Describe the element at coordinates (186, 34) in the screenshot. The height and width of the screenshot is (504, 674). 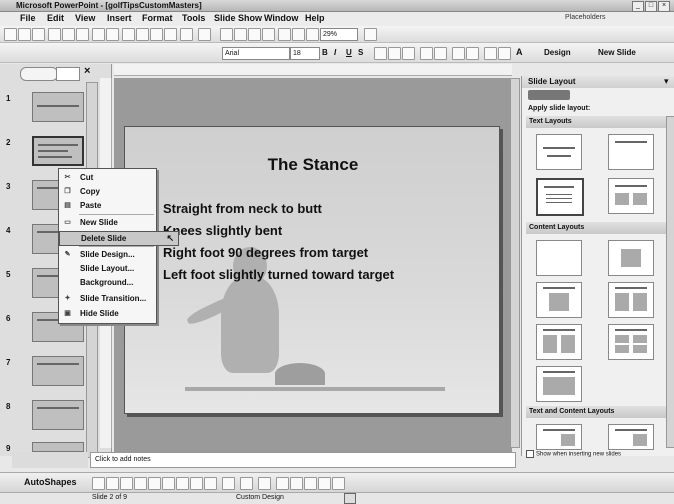
I see `undo-icon` at that location.